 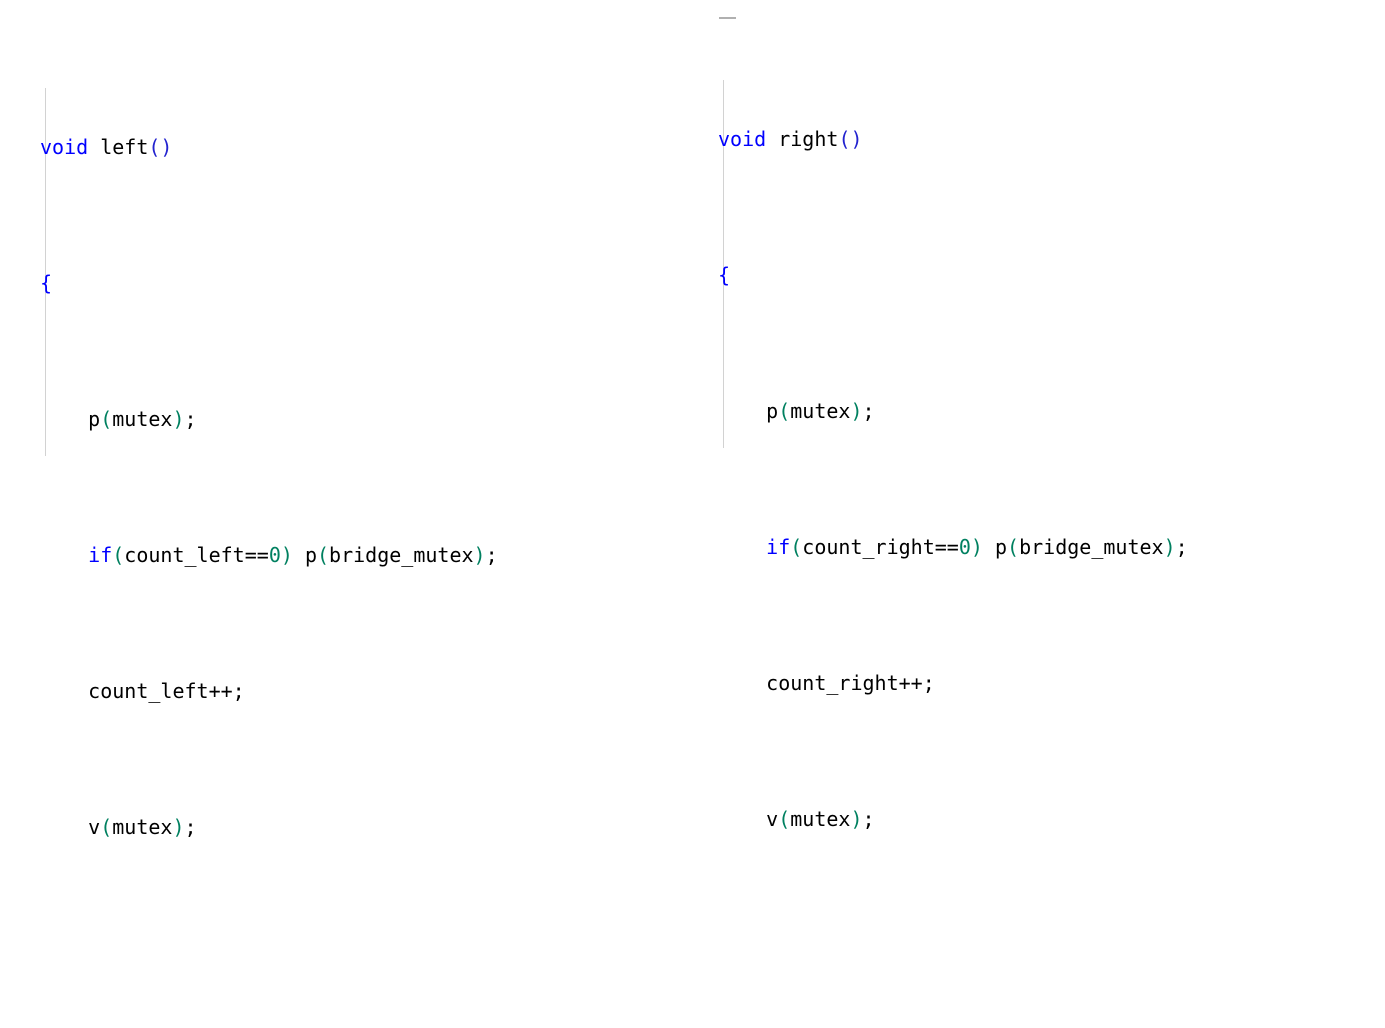 What do you see at coordinates (727, 18) in the screenshot?
I see `collapsed-region-dash-icon` at bounding box center [727, 18].